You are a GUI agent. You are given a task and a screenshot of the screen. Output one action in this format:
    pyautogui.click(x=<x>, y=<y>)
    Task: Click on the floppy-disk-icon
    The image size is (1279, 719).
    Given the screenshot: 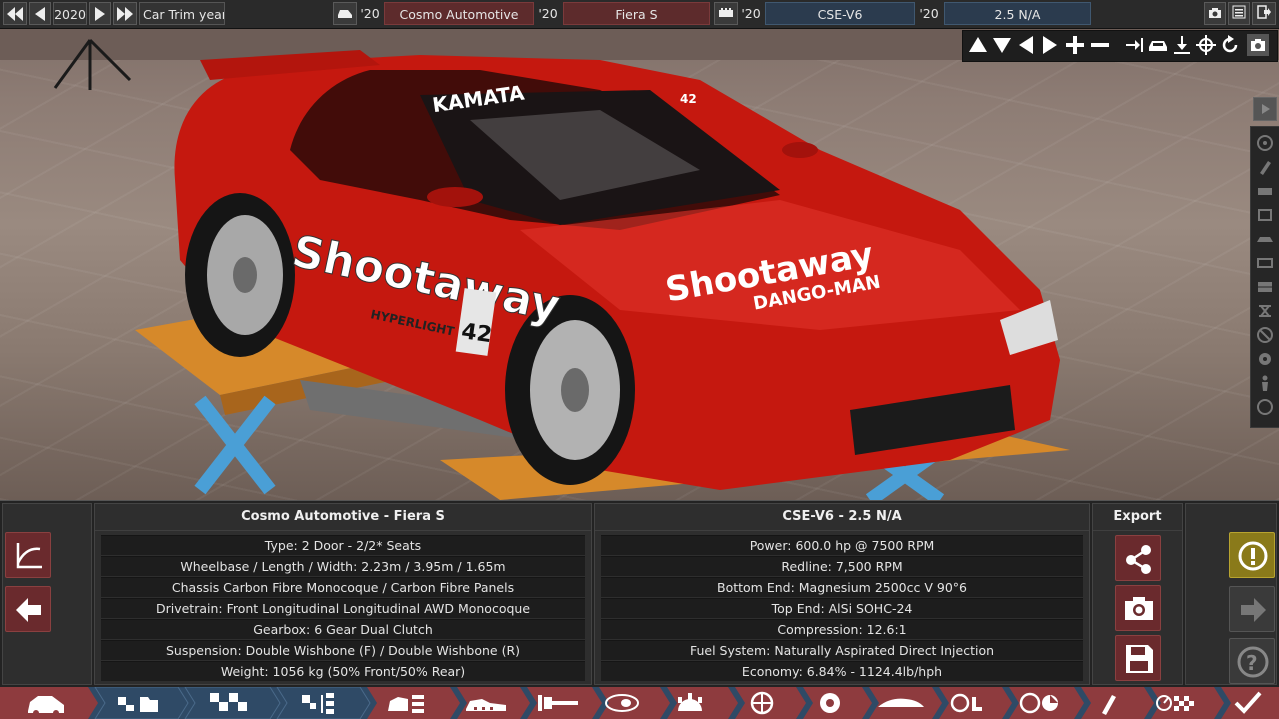 What is the action you would take?
    pyautogui.click(x=1139, y=659)
    